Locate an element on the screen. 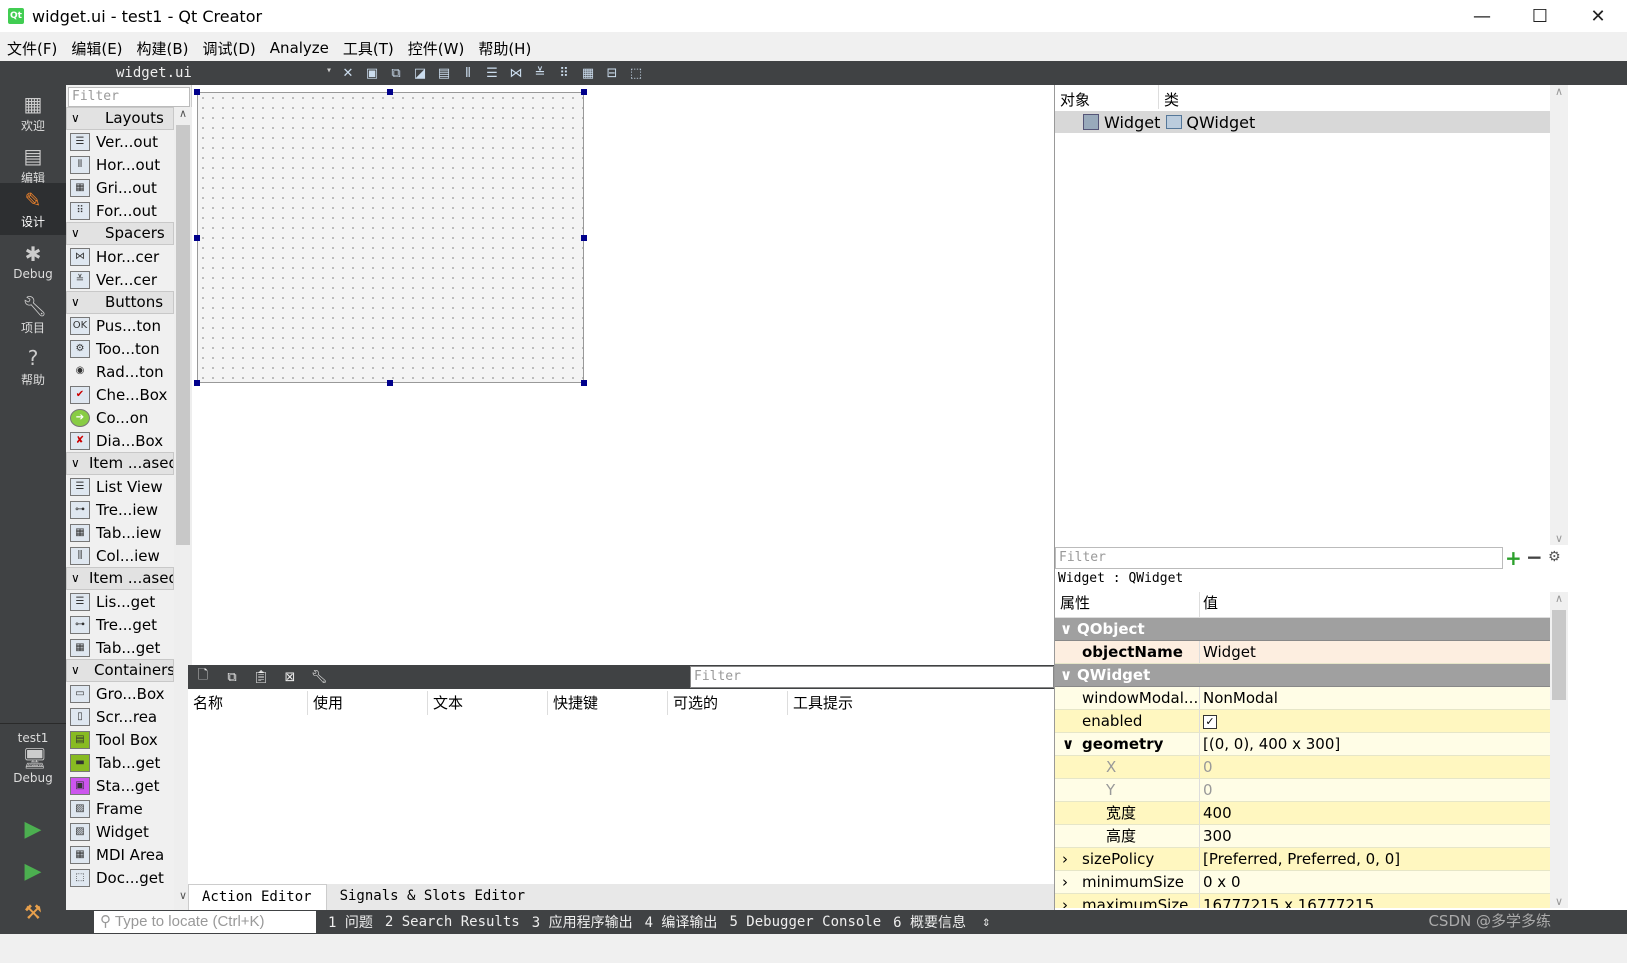 Image resolution: width=1627 pixels, height=963 pixels. action-filter-input: Filter is located at coordinates (872, 677).